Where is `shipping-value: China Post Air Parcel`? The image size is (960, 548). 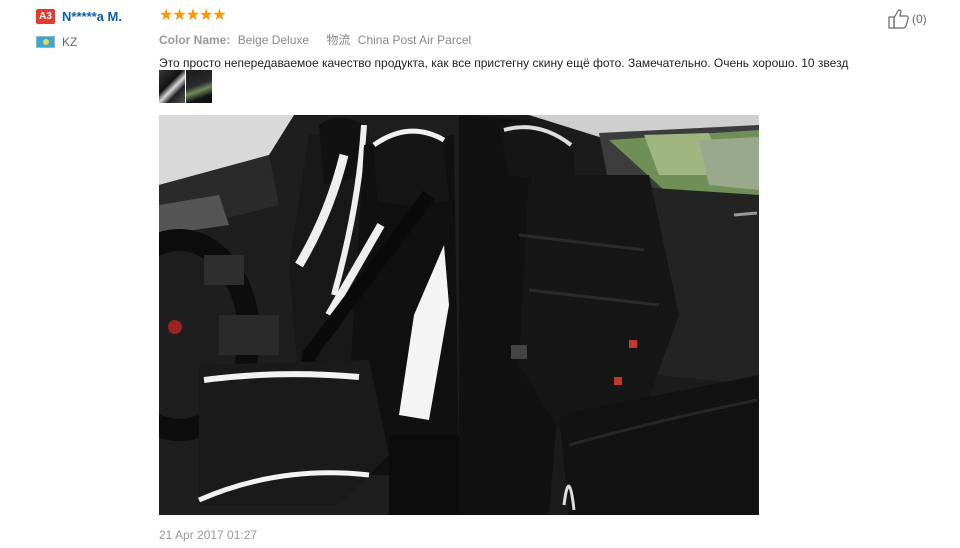
shipping-value: China Post Air Parcel is located at coordinates (414, 40).